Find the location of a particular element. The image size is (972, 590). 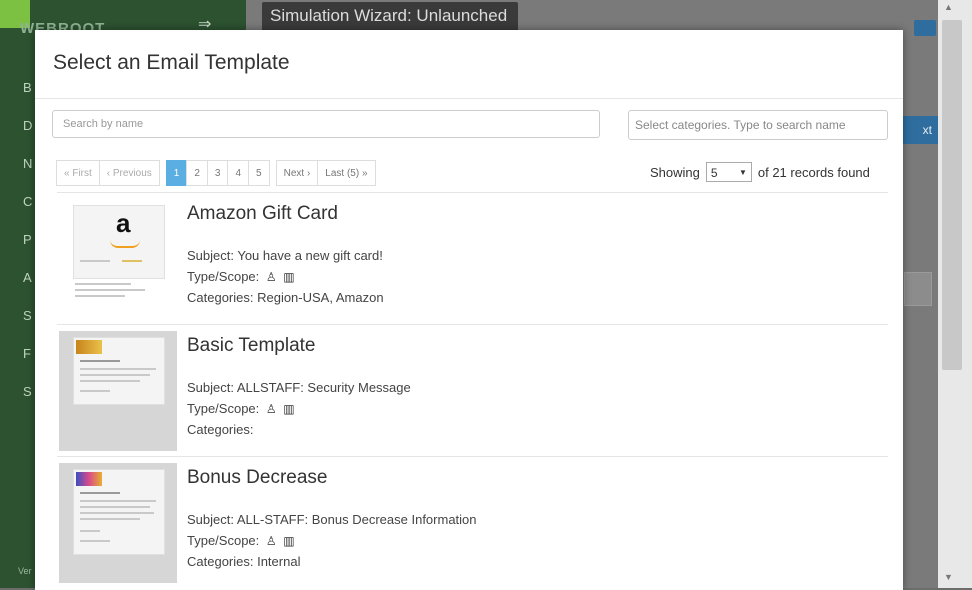

showing-label: Showing is located at coordinates (675, 172).